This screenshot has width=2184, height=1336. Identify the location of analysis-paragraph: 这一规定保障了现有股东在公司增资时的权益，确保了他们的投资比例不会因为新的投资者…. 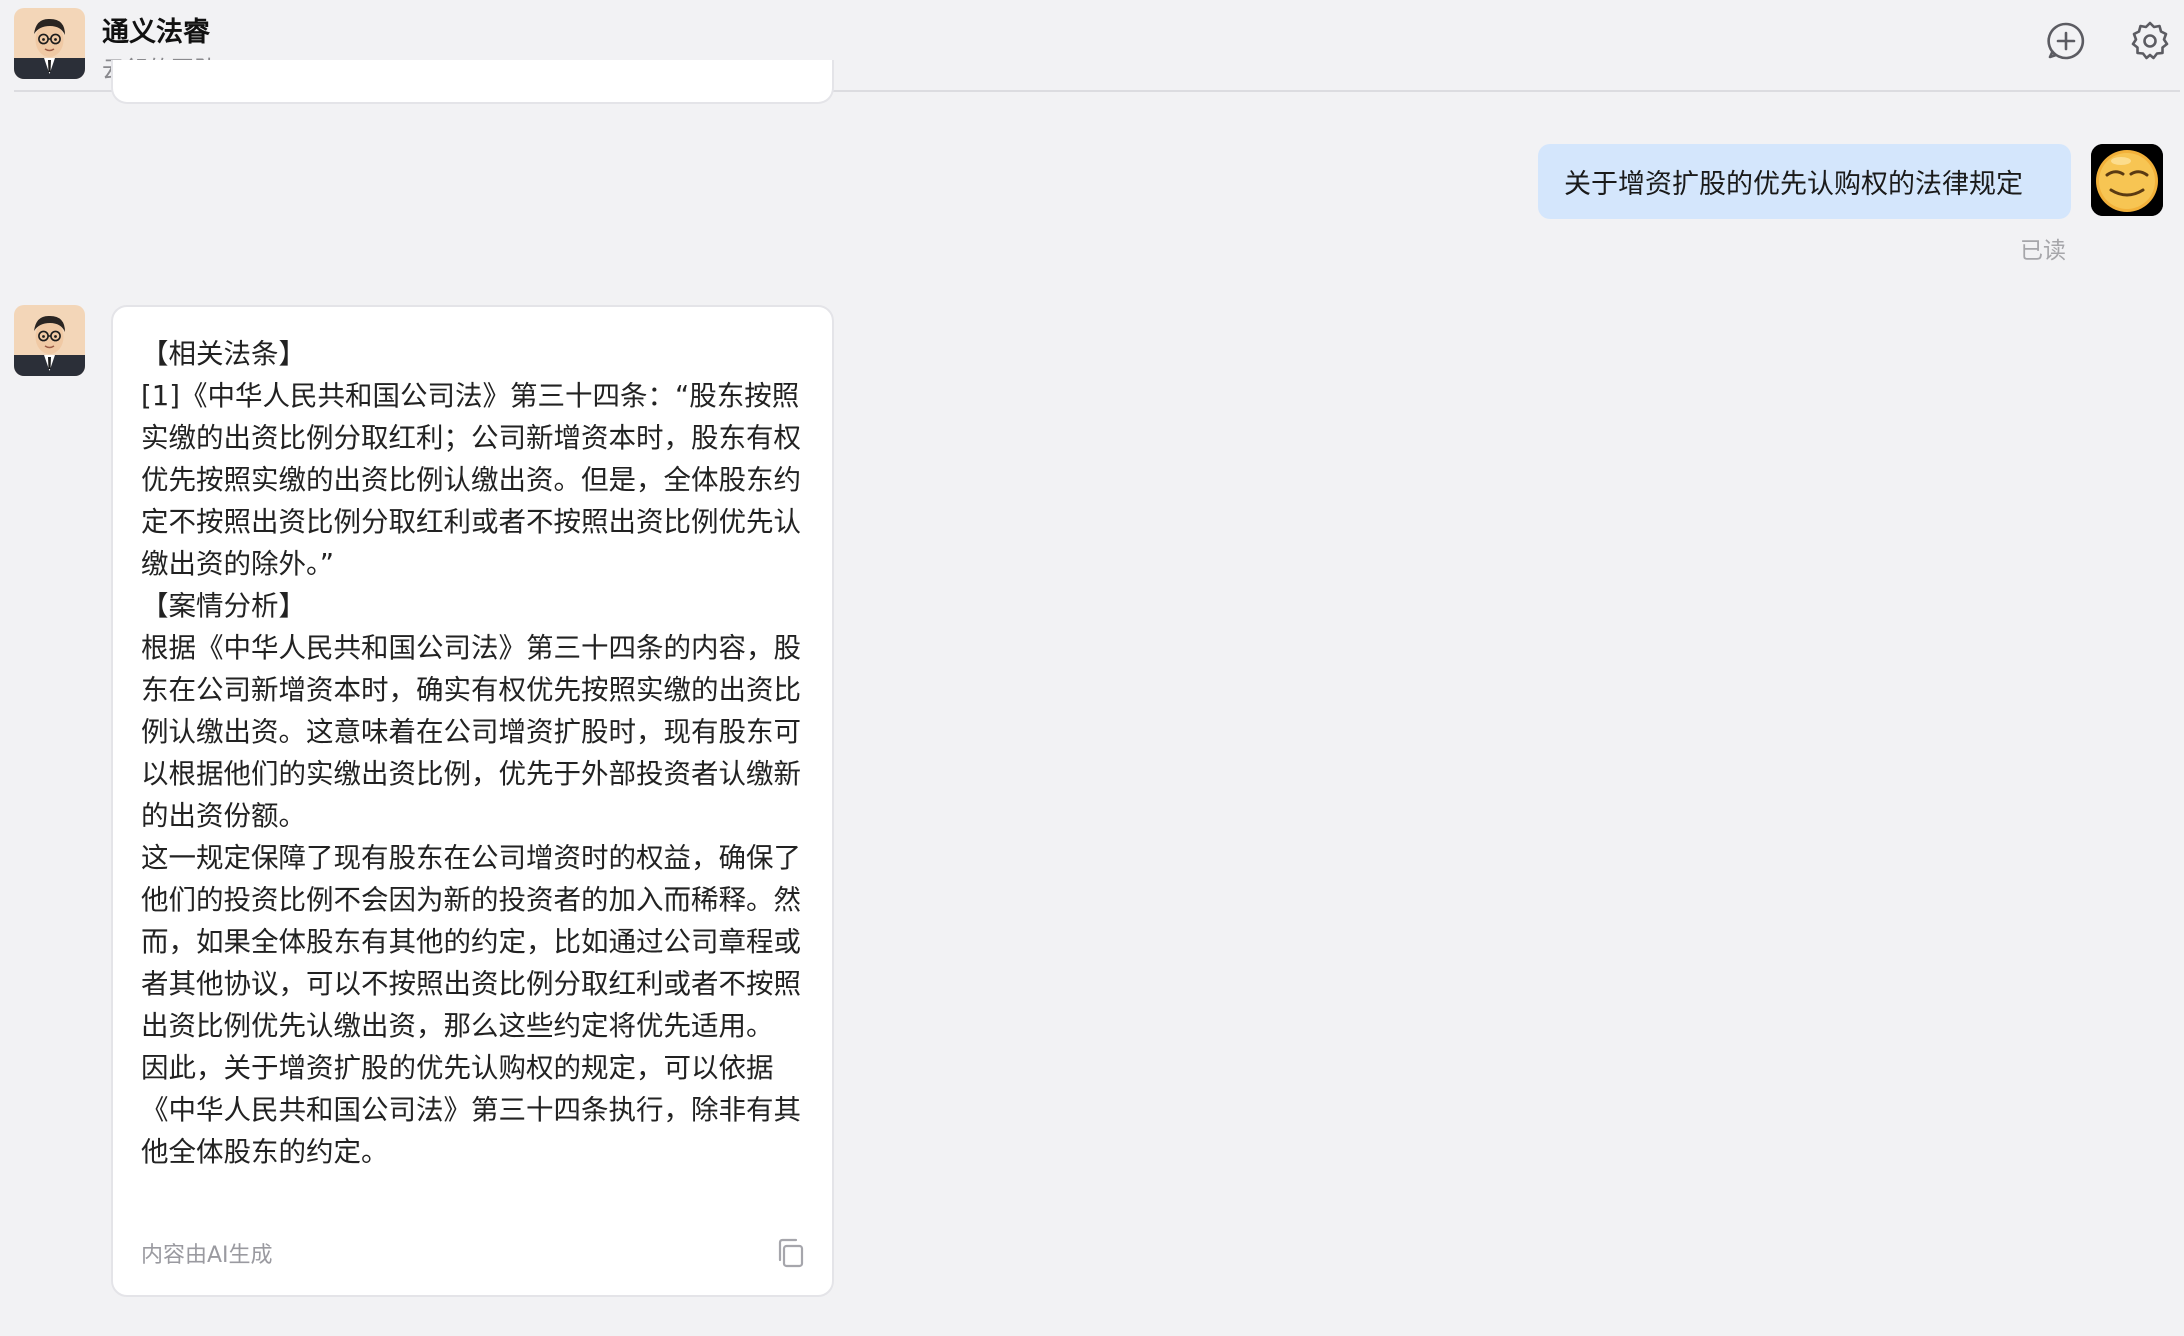
(471, 942).